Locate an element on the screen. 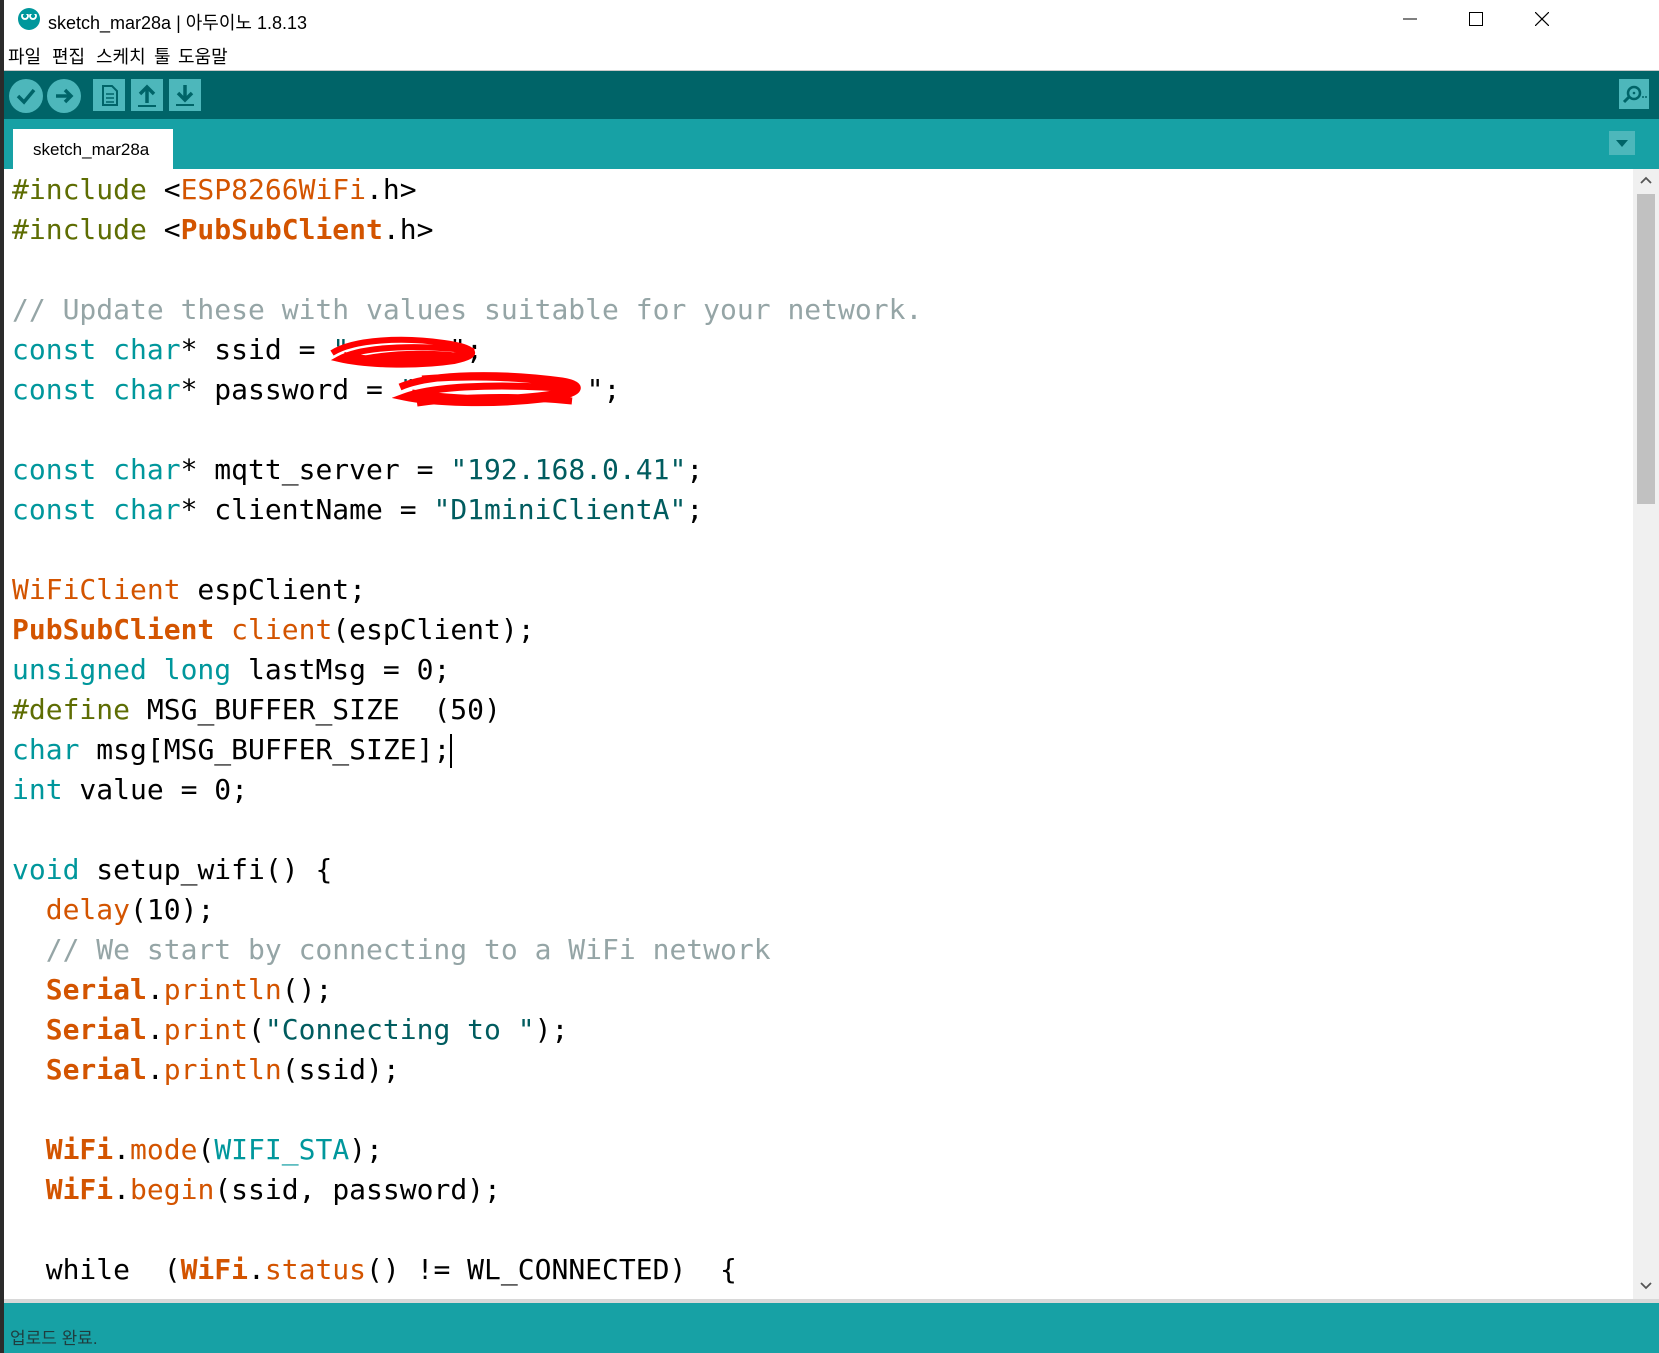 This screenshot has height=1353, width=1659. status-bar: 업로드 완료. is located at coordinates (831, 1328).